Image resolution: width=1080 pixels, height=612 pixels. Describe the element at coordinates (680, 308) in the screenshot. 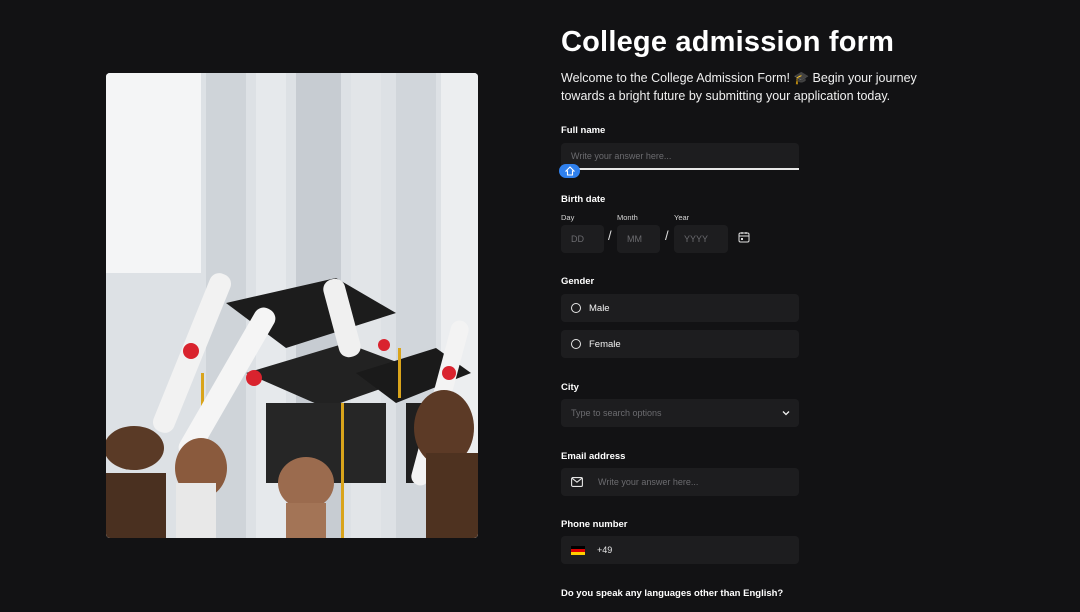

I see `gender-option-male: Male` at that location.